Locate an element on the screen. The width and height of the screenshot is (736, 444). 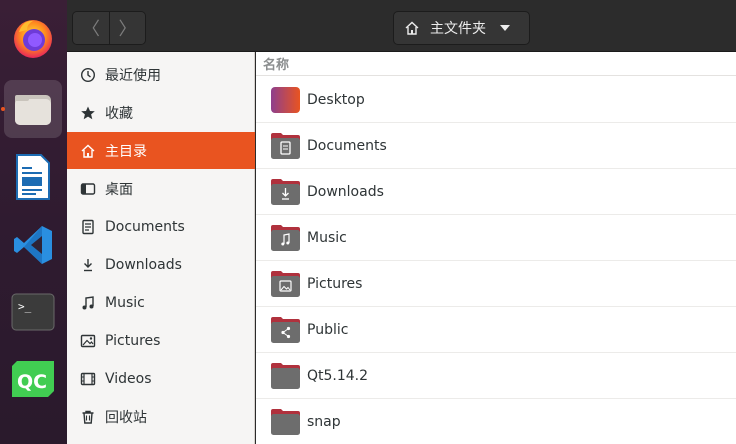
vscode-icon is located at coordinates (33, 245).